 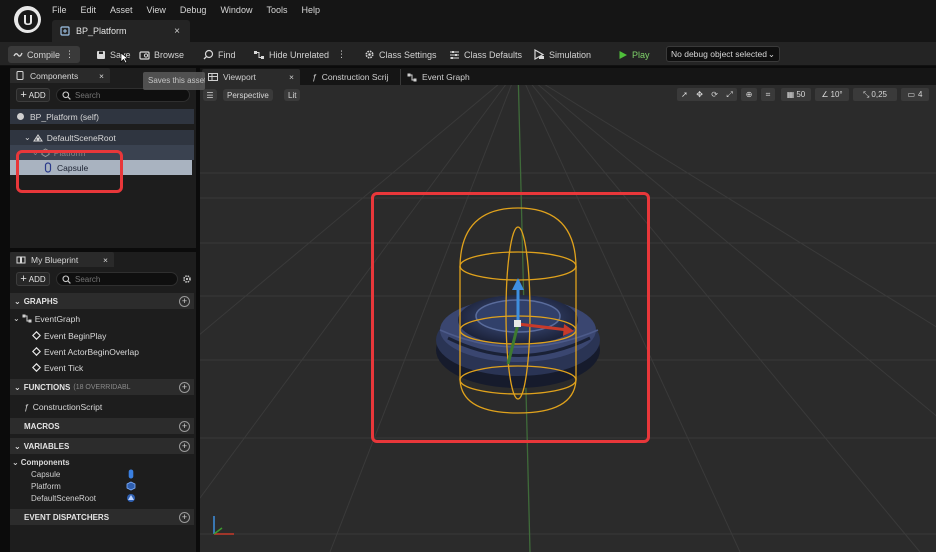 What do you see at coordinates (102, 301) in the screenshot?
I see `graphs-category: ⌄ GRAPHS +` at bounding box center [102, 301].